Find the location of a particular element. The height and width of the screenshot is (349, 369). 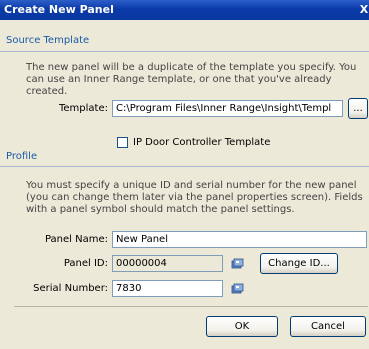

serial-number-field: 7830 is located at coordinates (167, 288).